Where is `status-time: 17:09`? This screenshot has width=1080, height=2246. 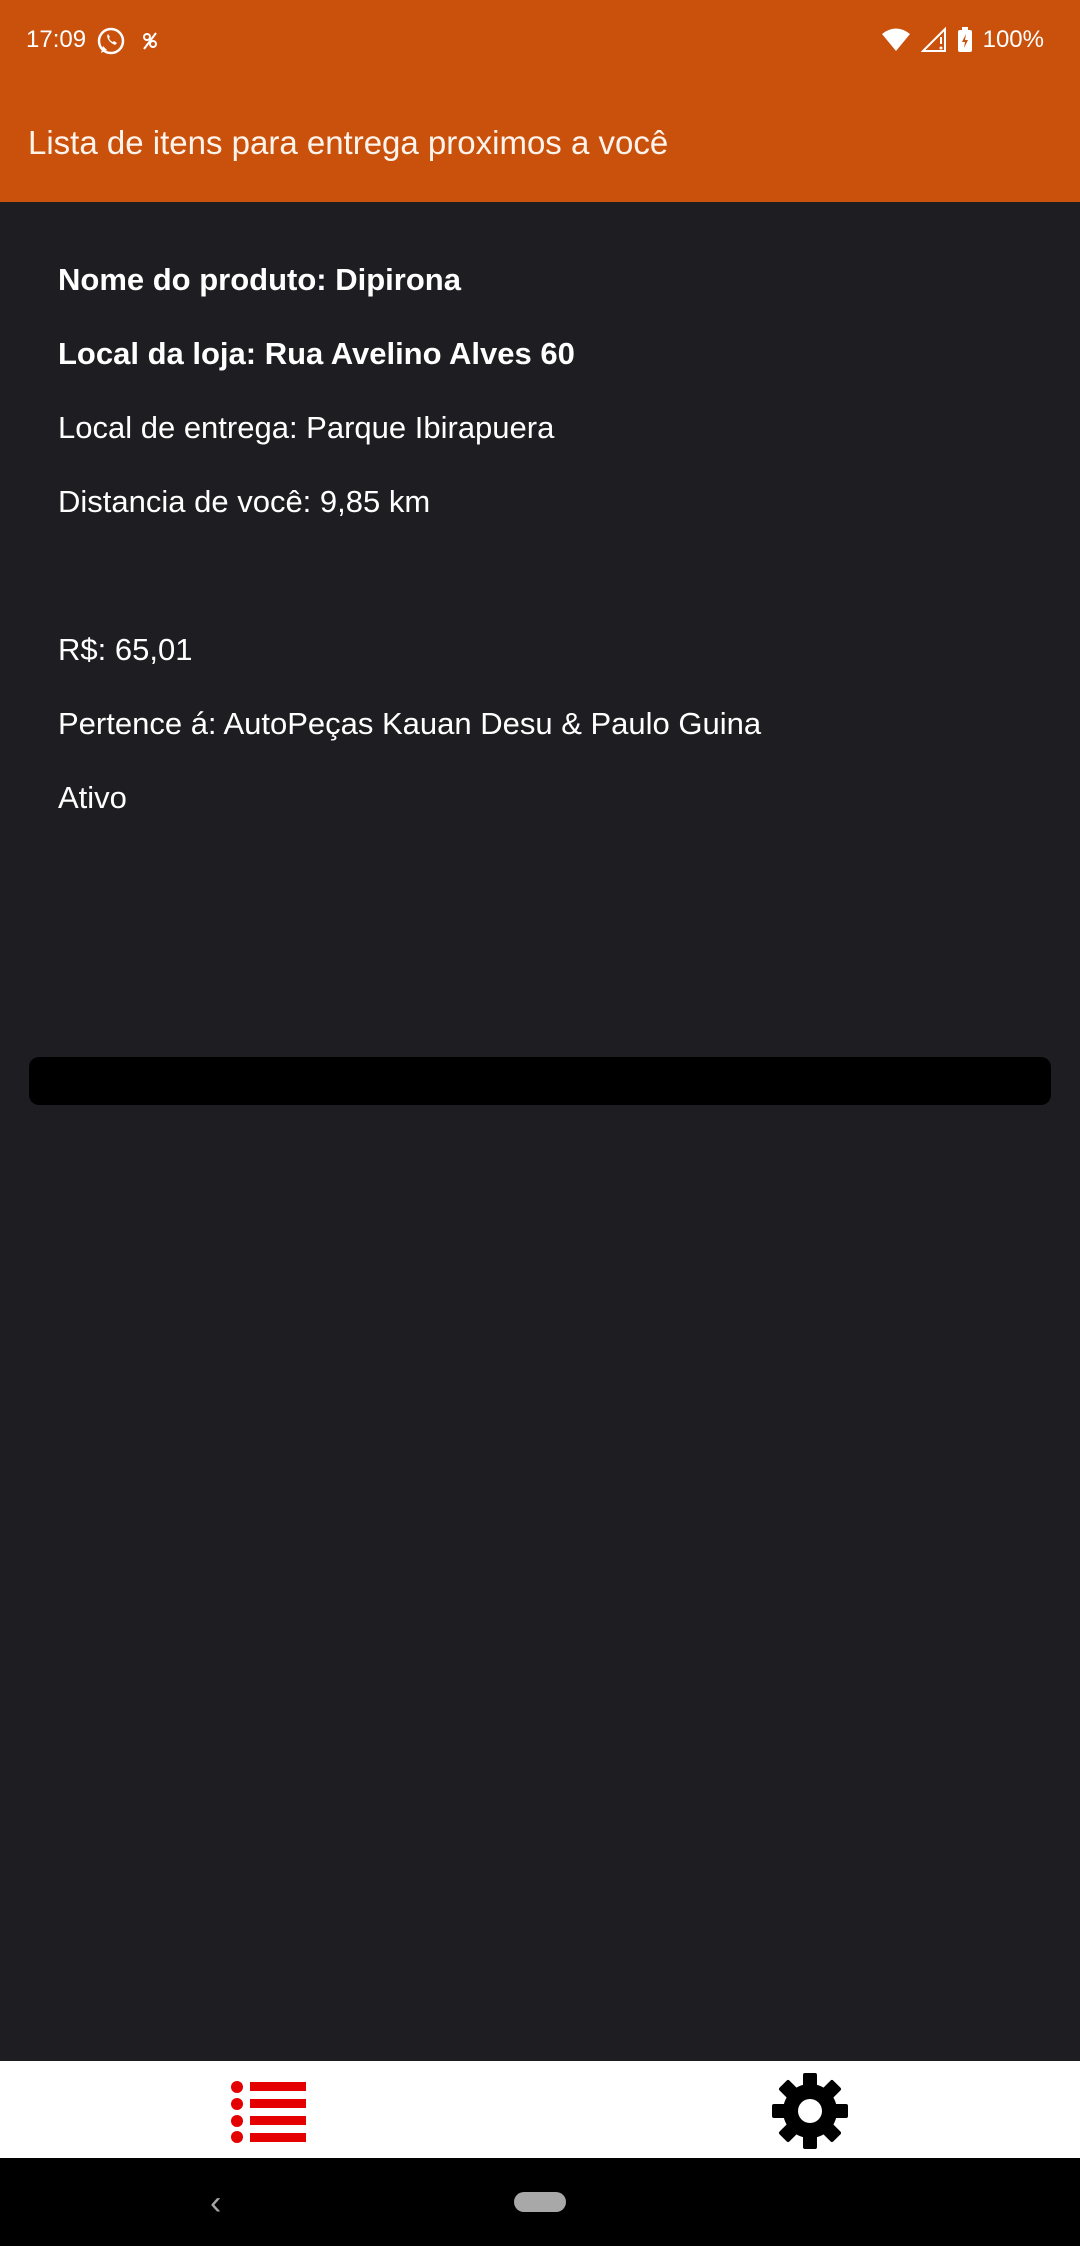
status-time: 17:09 is located at coordinates (56, 39).